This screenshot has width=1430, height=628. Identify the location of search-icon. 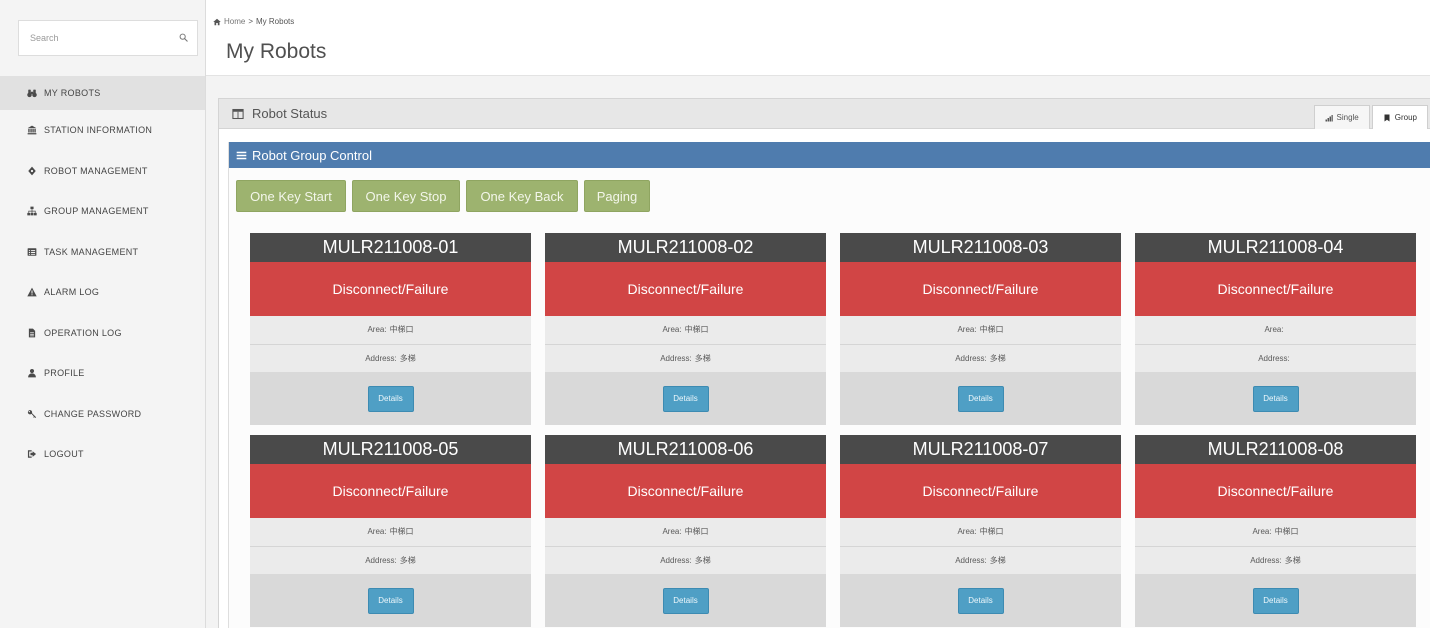
(183, 37).